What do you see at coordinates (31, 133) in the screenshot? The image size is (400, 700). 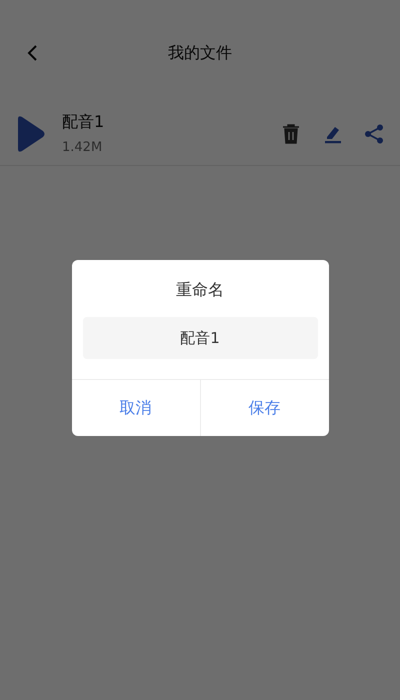 I see `play-icon` at bounding box center [31, 133].